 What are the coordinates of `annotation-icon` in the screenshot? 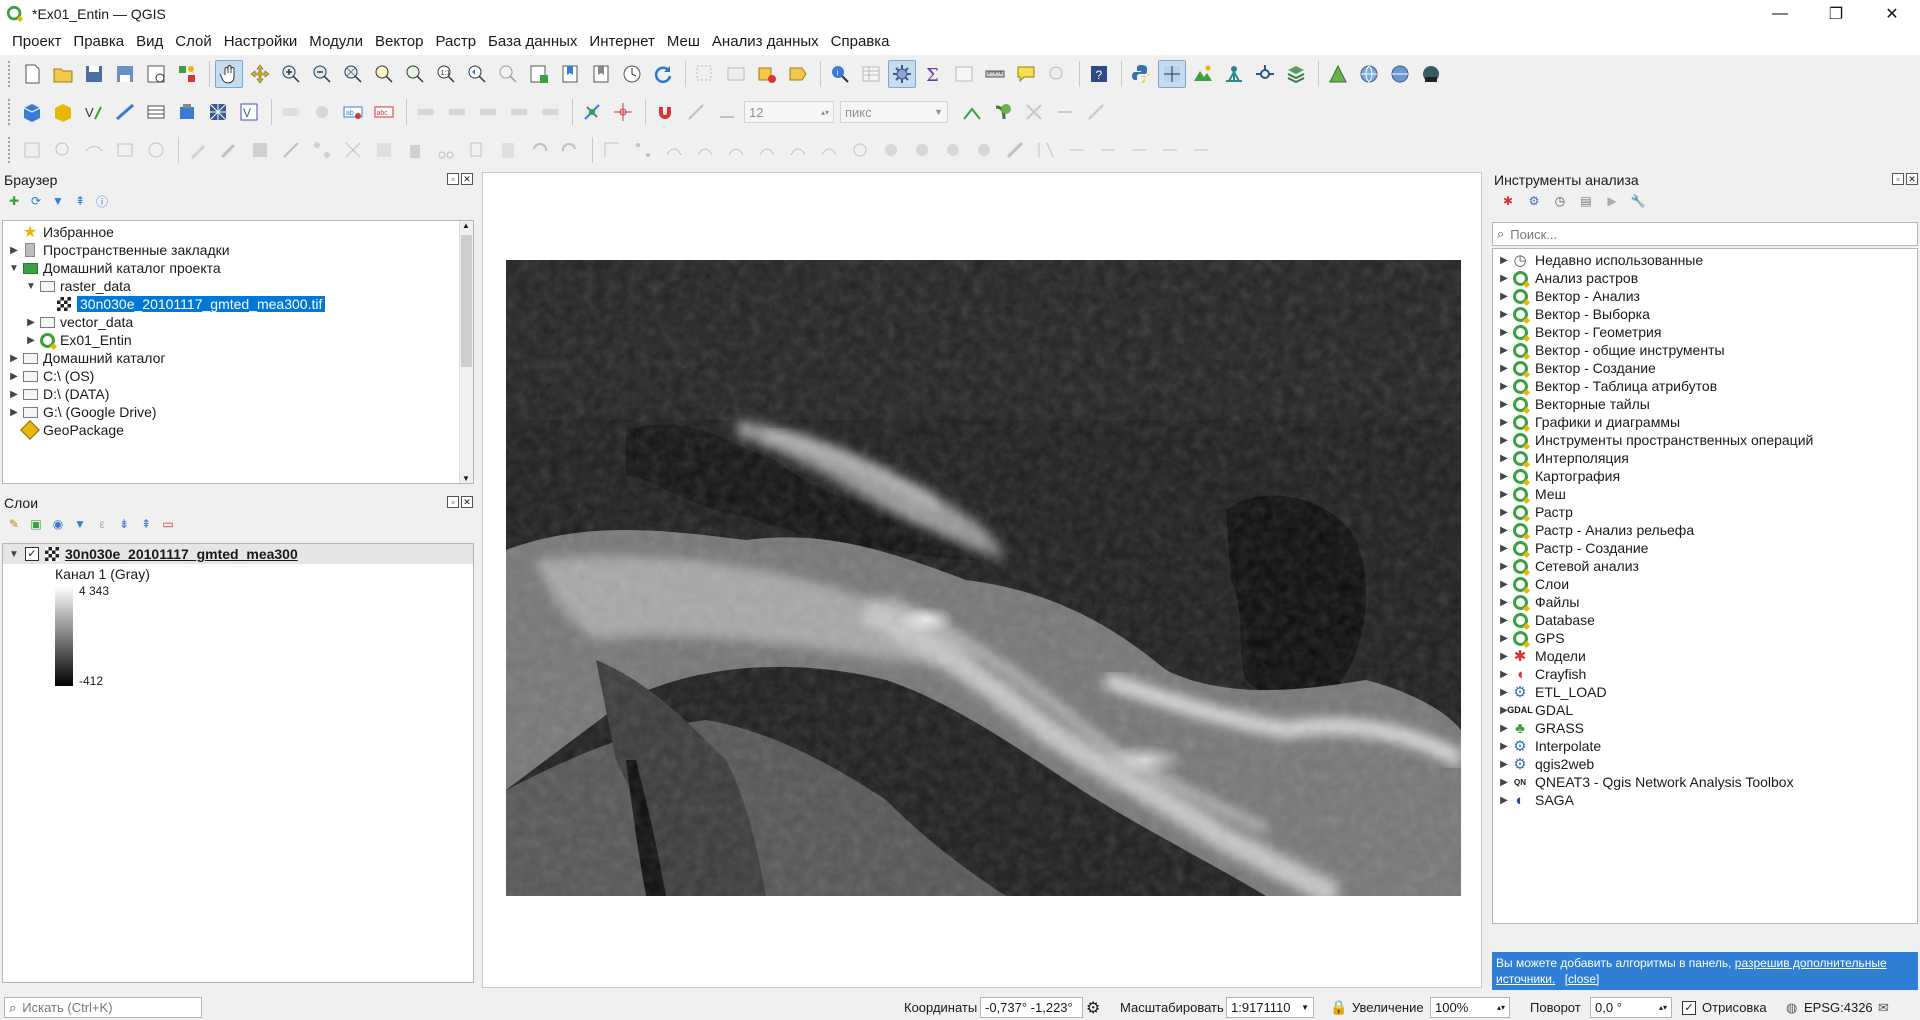 It's located at (1057, 74).